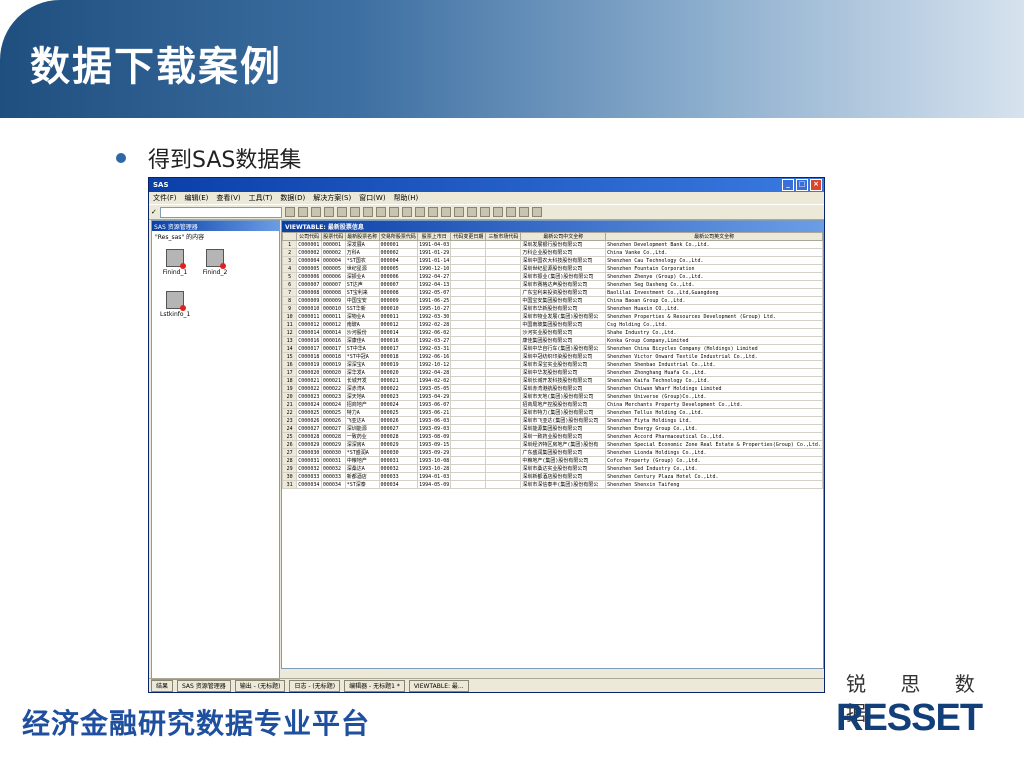 The width and height of the screenshot is (1024, 768). What do you see at coordinates (290, 340) in the screenshot?
I see `row-number: 13` at bounding box center [290, 340].